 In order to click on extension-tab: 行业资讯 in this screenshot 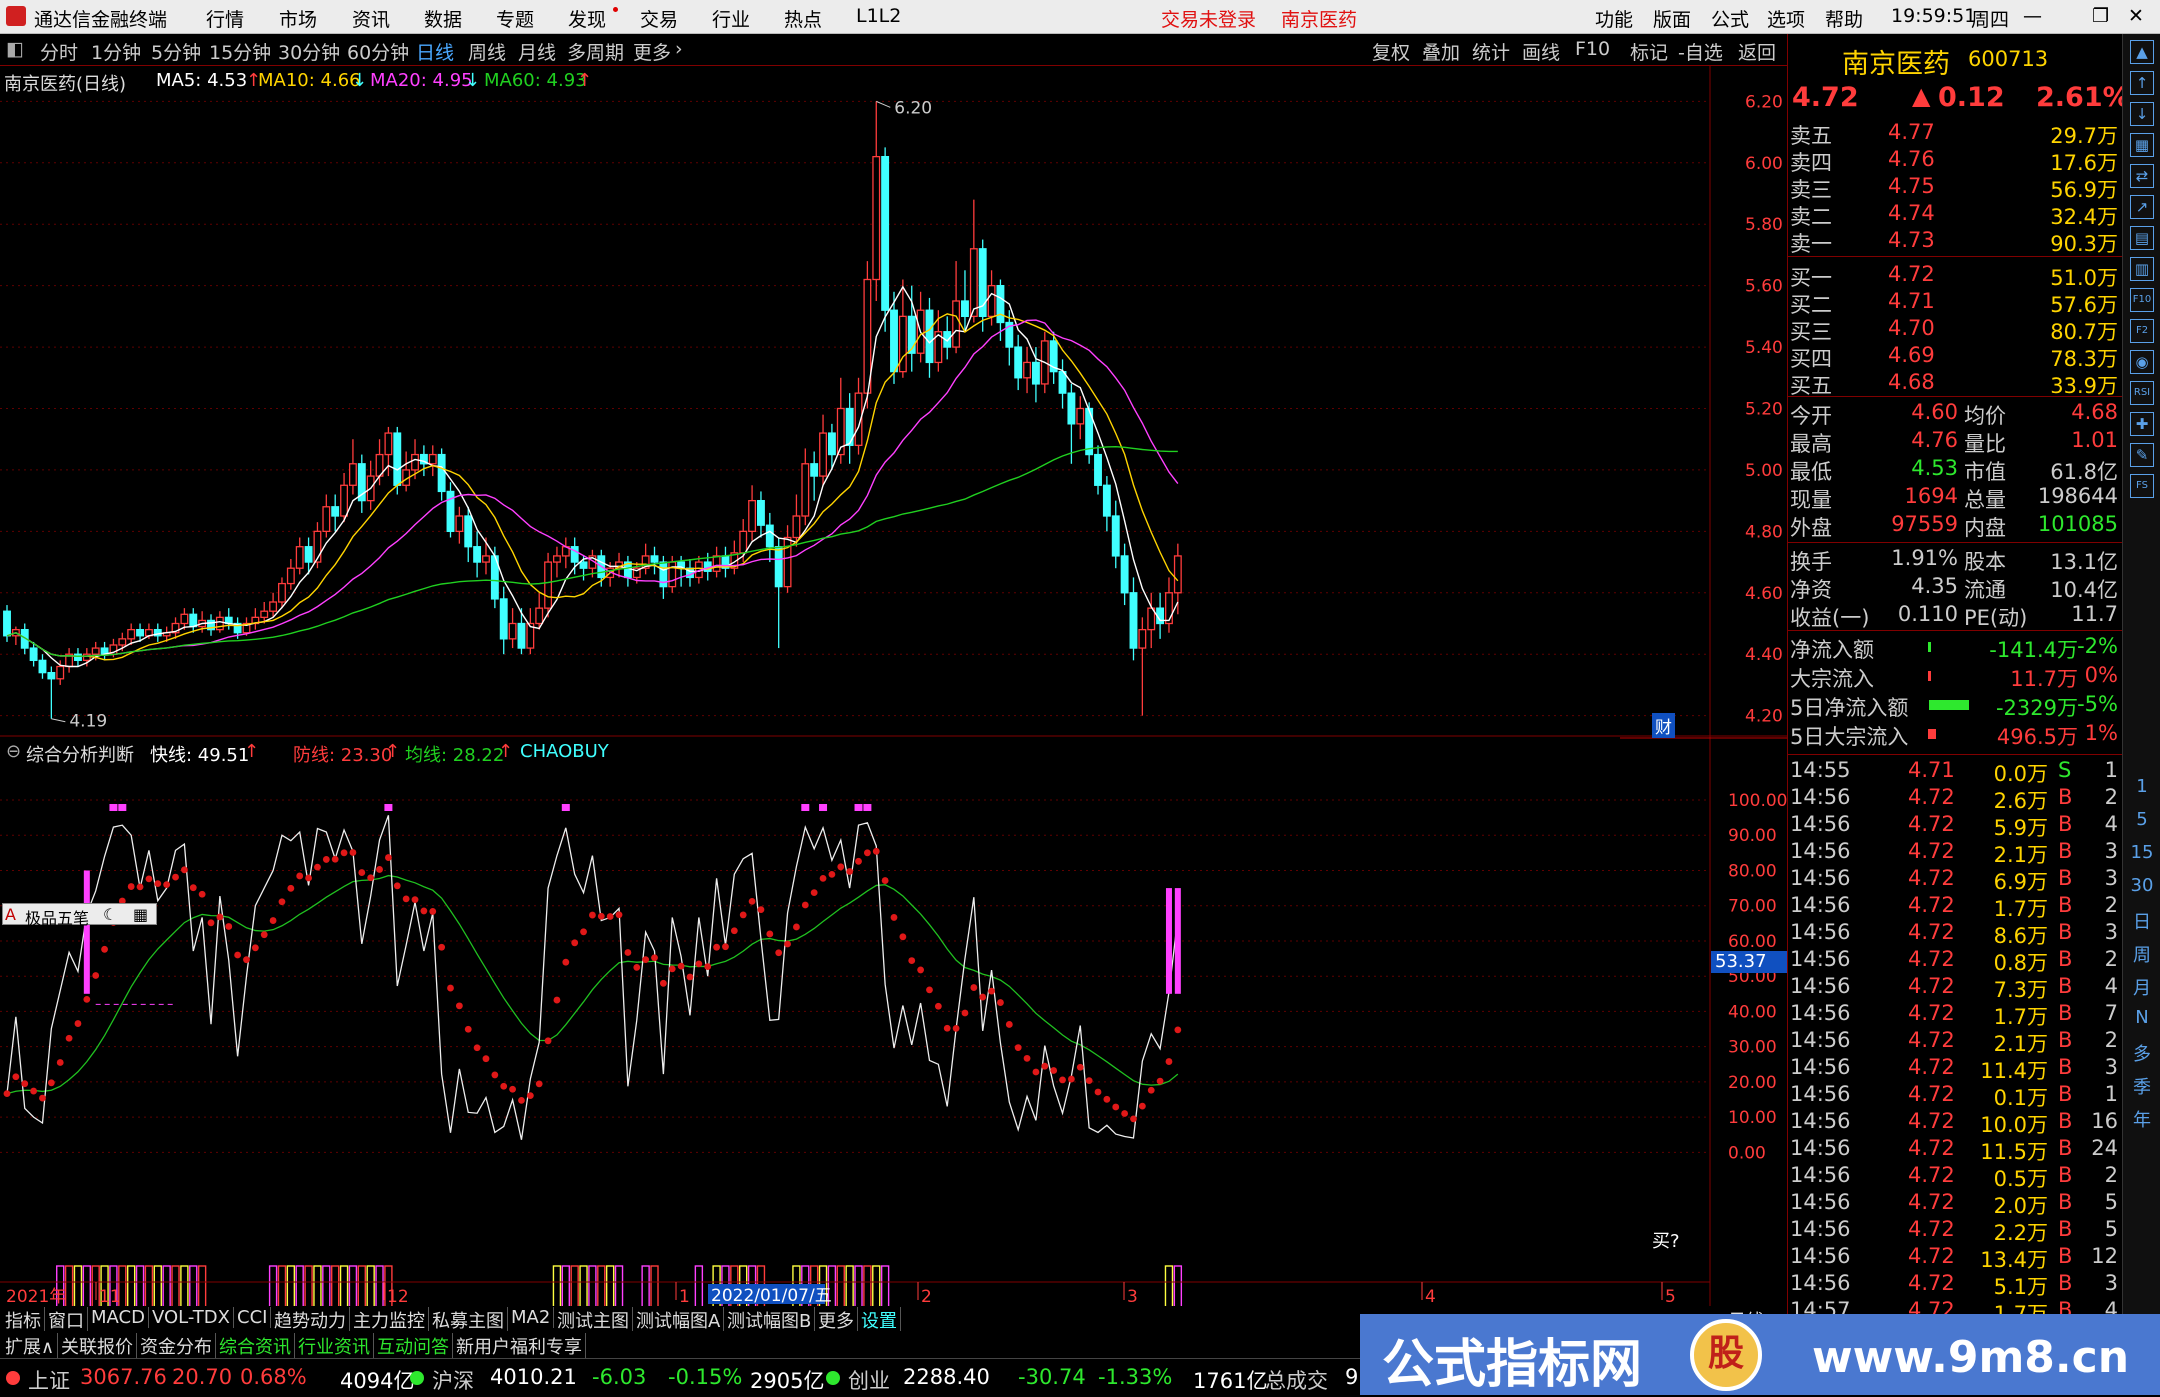, I will do `click(334, 1346)`.